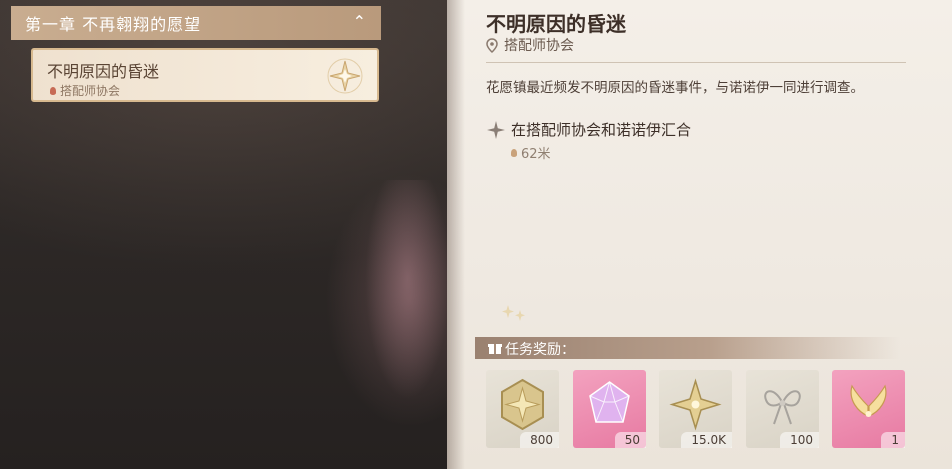 The width and height of the screenshot is (952, 469). Describe the element at coordinates (695, 404) in the screenshot. I see `gold-star-shard-icon` at that location.